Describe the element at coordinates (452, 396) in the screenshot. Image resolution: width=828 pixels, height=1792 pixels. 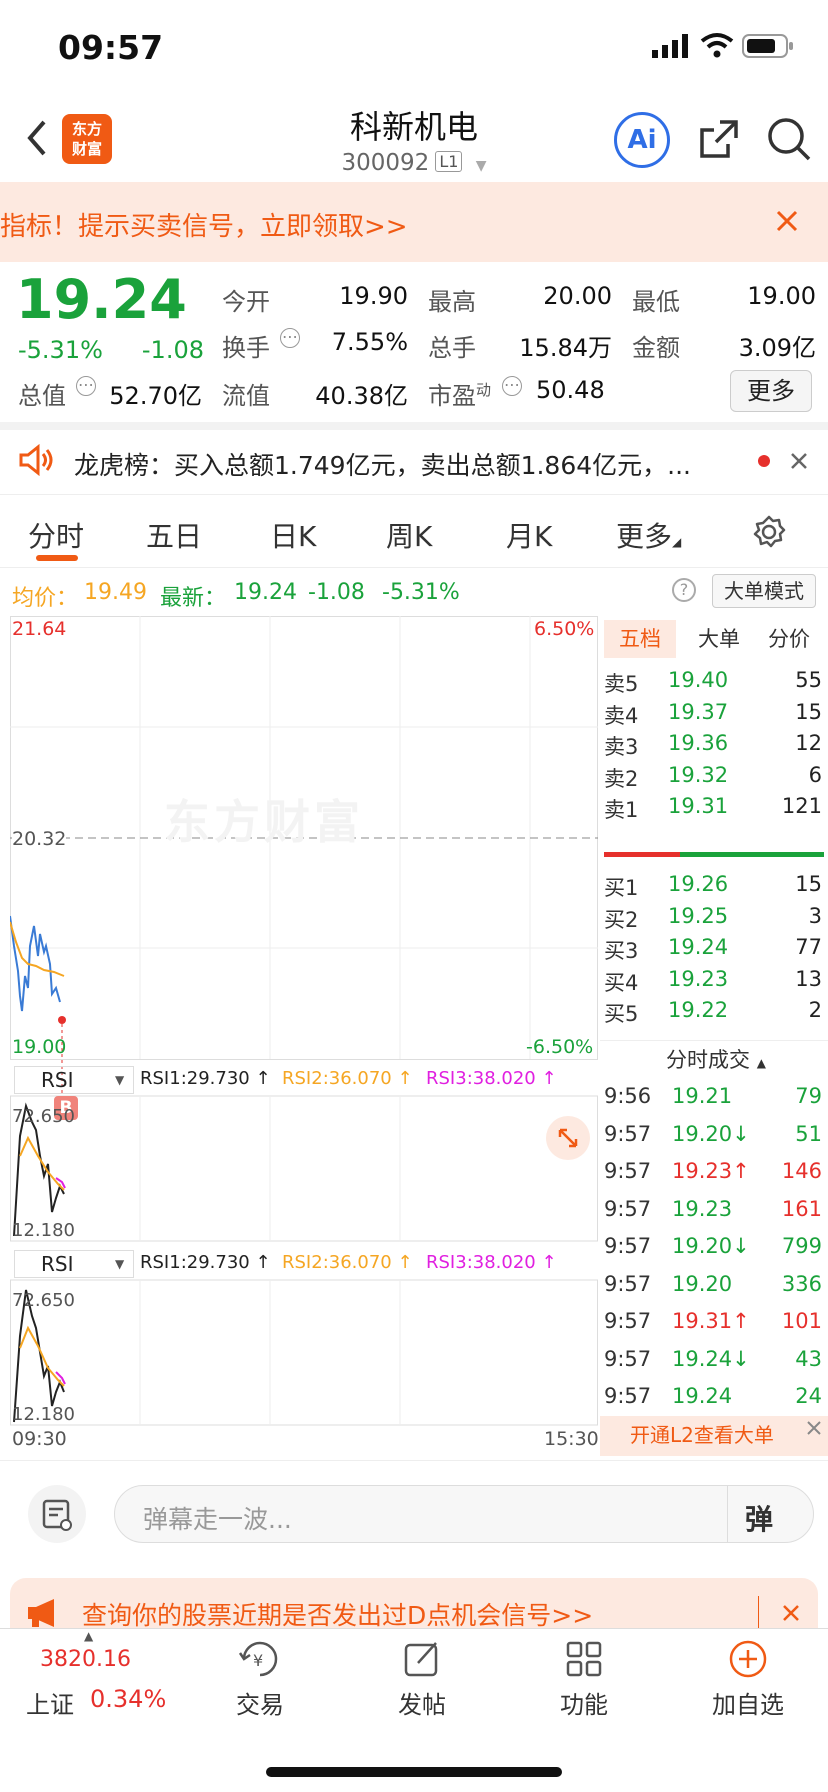
I see `pe-label-text: 市盈` at that location.